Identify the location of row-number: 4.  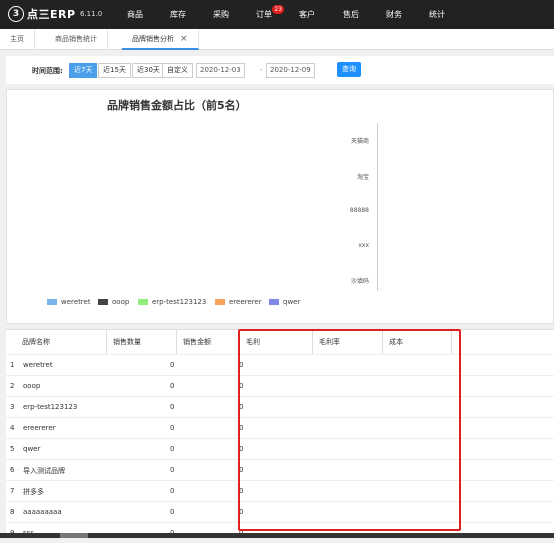
(12, 428).